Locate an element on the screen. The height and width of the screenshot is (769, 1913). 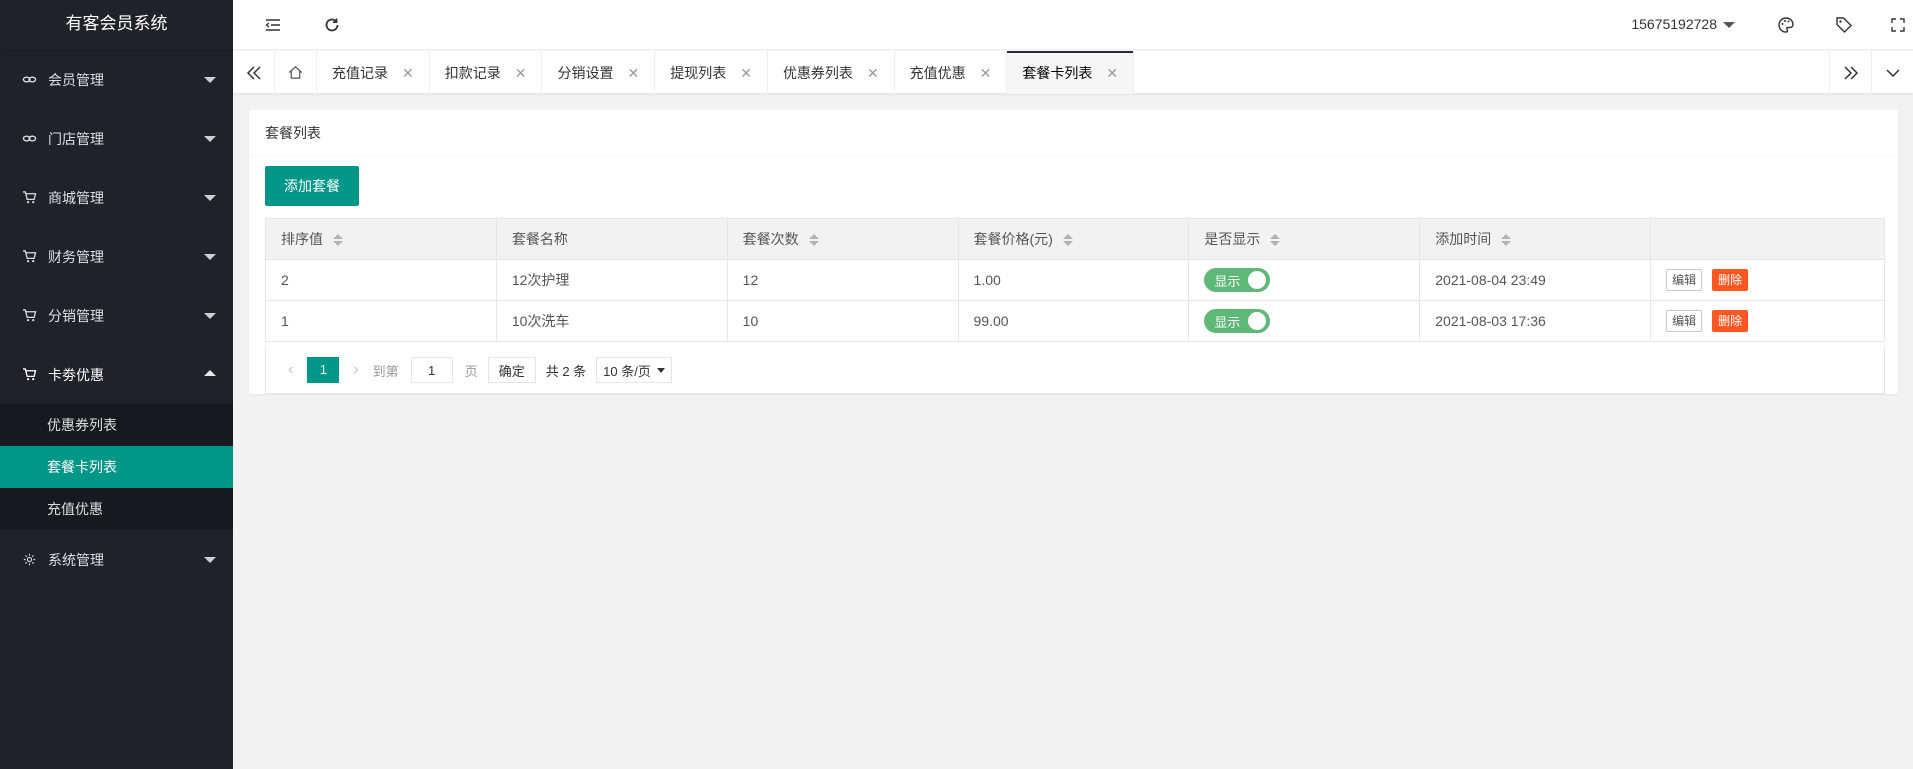
cell-time: 2021-08-04 23:49 is located at coordinates (1535, 280).